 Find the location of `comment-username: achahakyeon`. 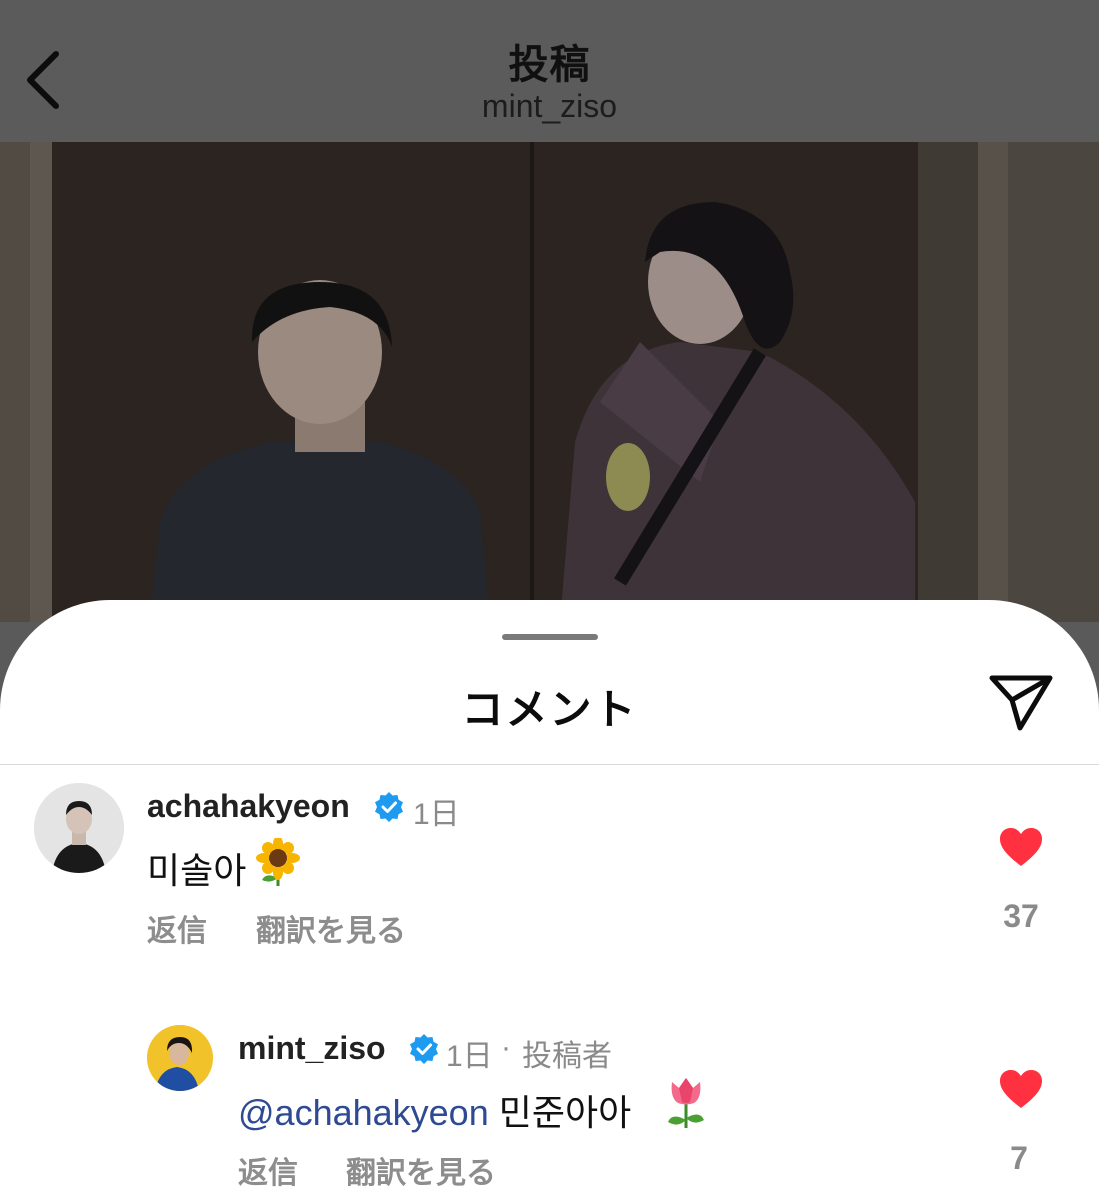

comment-username: achahakyeon is located at coordinates (248, 806).